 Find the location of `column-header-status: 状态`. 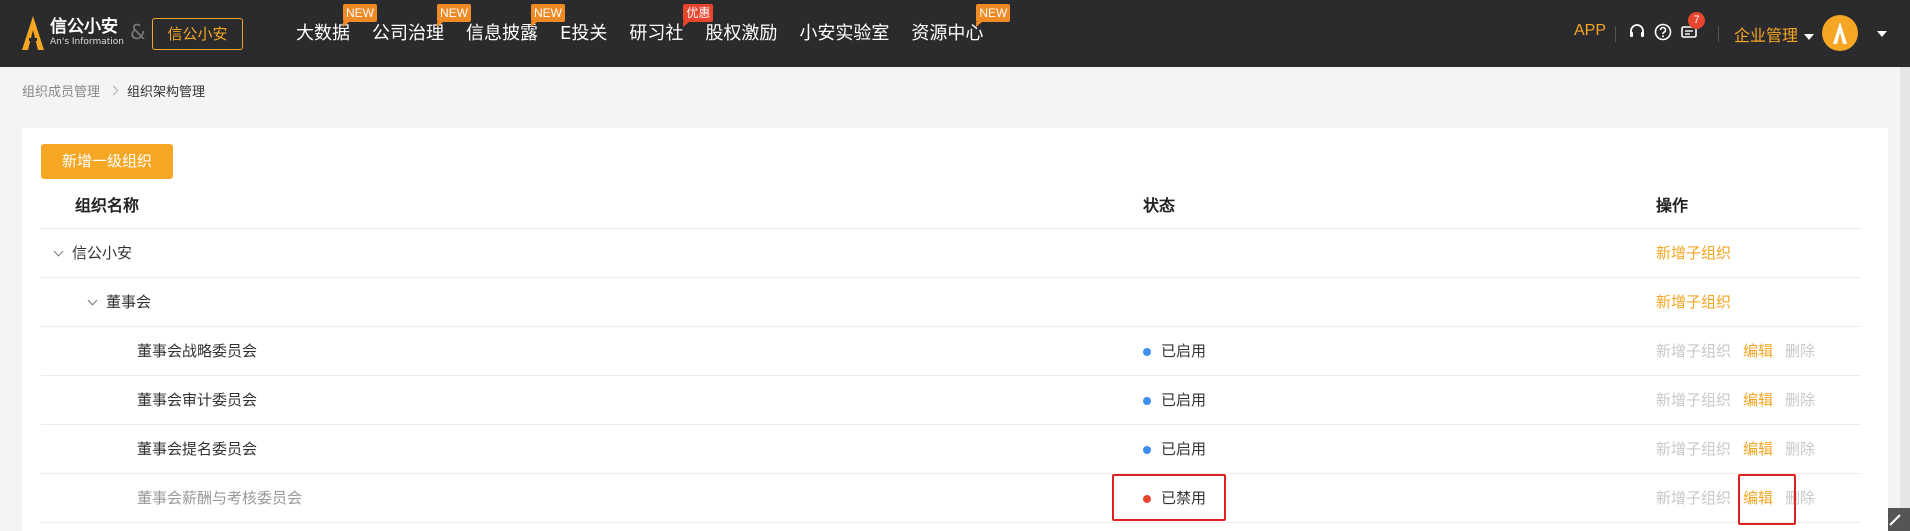

column-header-status: 状态 is located at coordinates (1159, 205).